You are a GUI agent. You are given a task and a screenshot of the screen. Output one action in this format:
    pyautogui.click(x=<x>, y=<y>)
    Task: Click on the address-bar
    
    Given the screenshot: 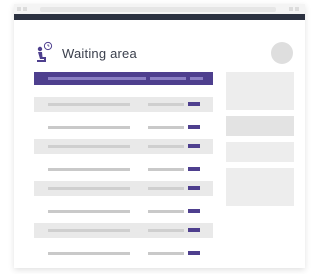 What is the action you would take?
    pyautogui.click(x=158, y=9)
    